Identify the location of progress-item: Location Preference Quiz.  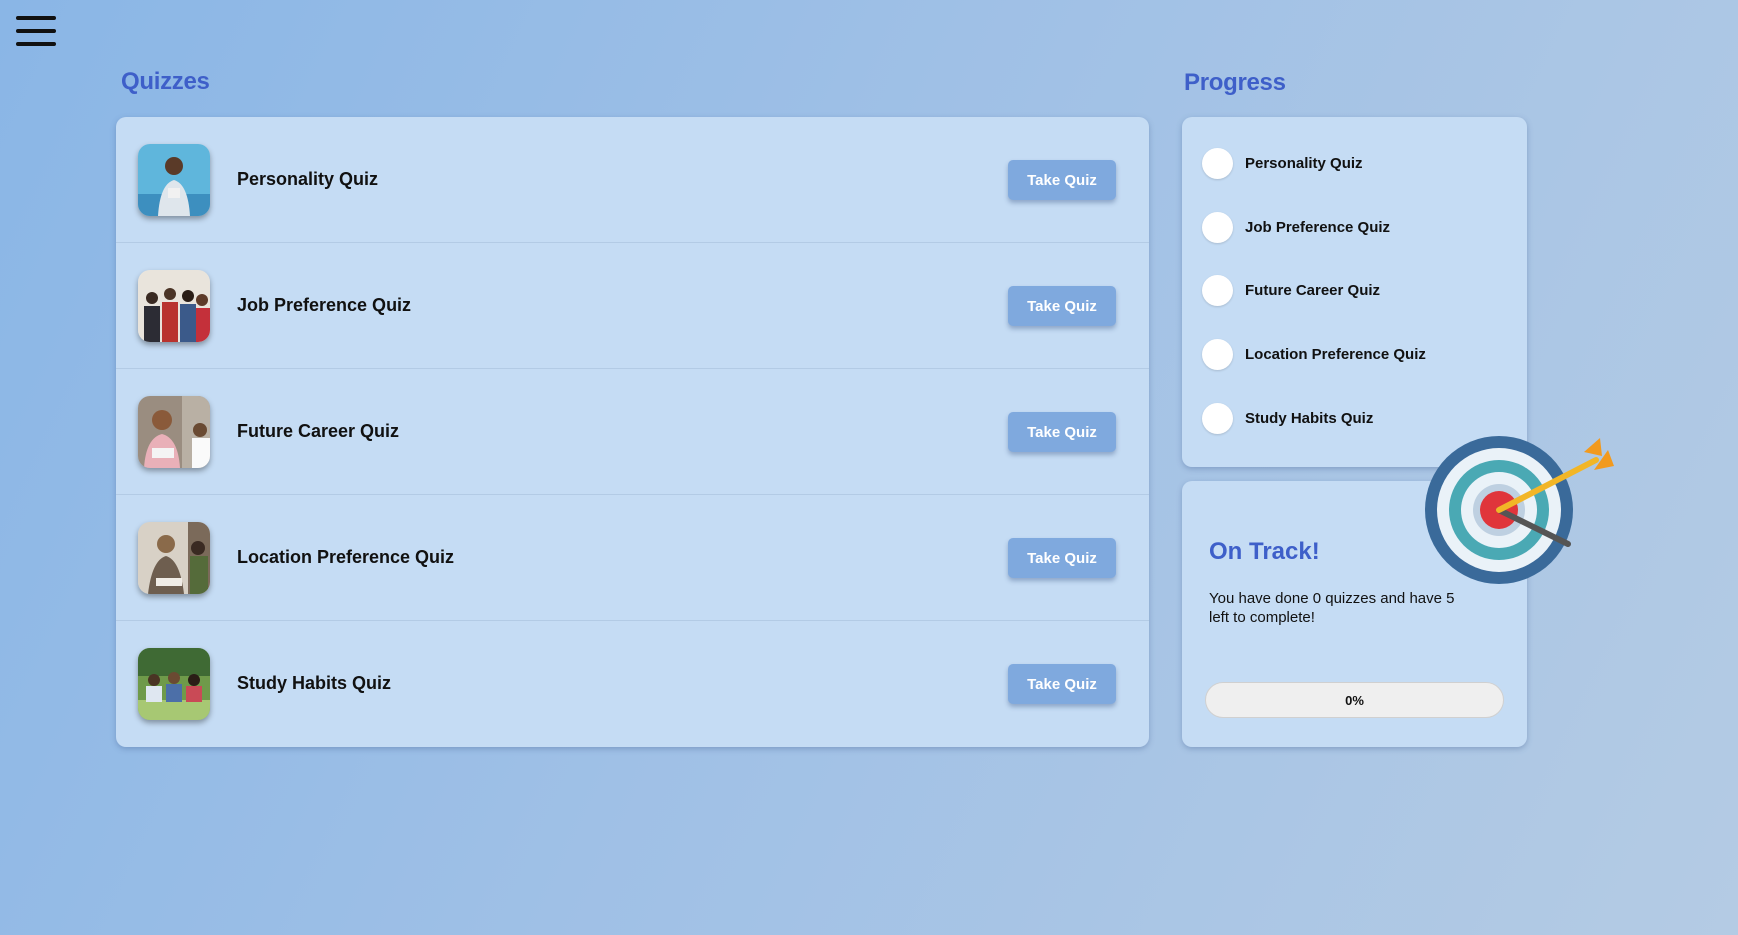
(1314, 354).